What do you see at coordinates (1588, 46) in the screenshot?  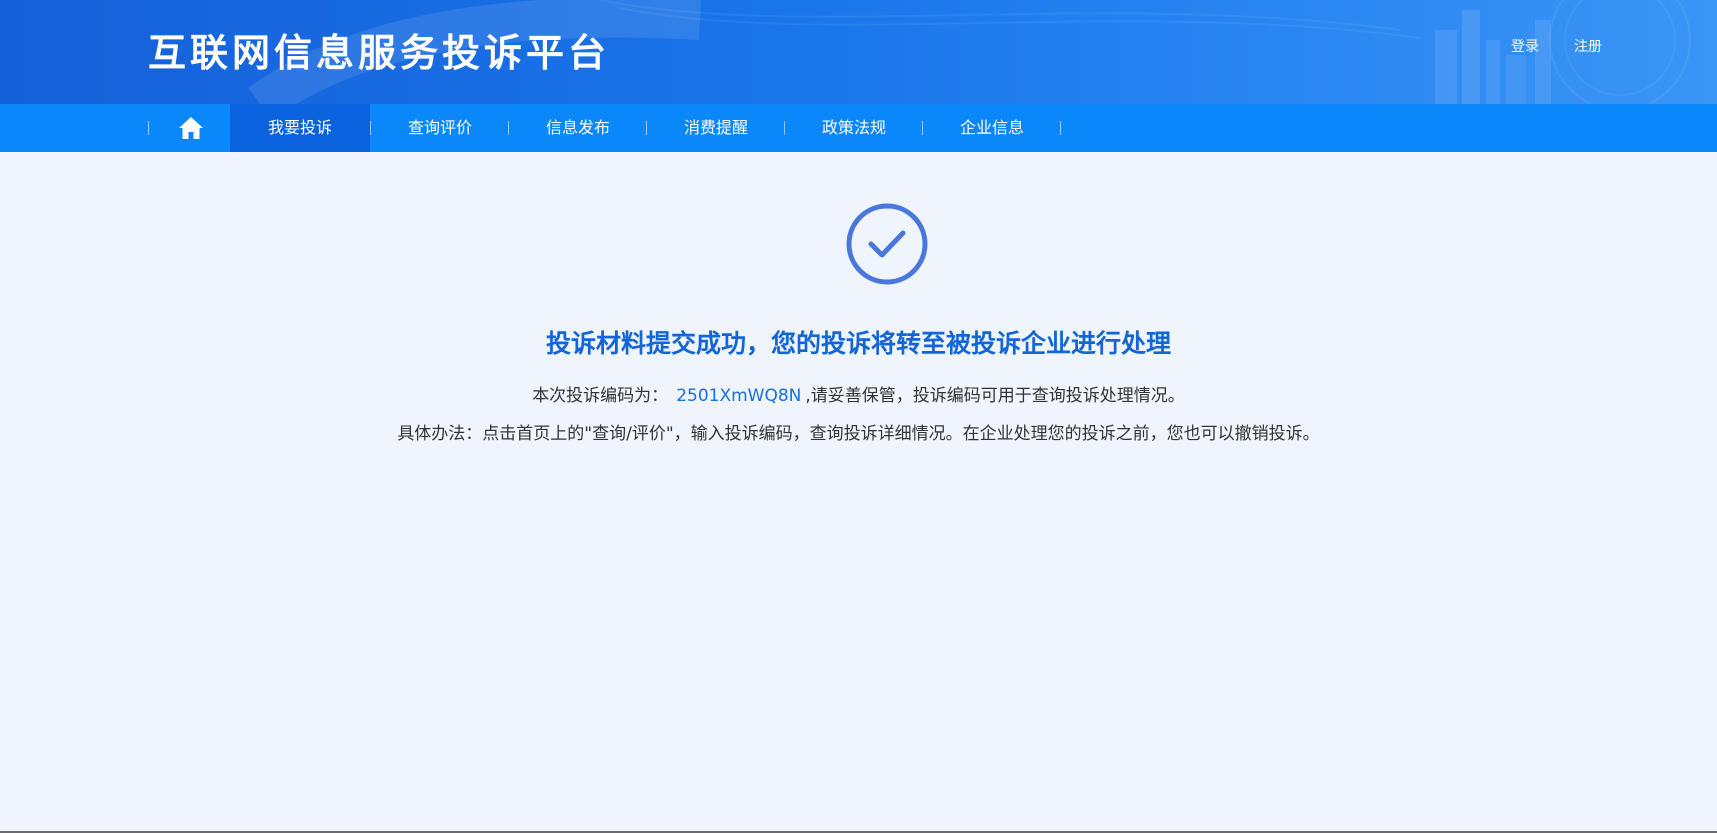 I see `register-link: 注册` at bounding box center [1588, 46].